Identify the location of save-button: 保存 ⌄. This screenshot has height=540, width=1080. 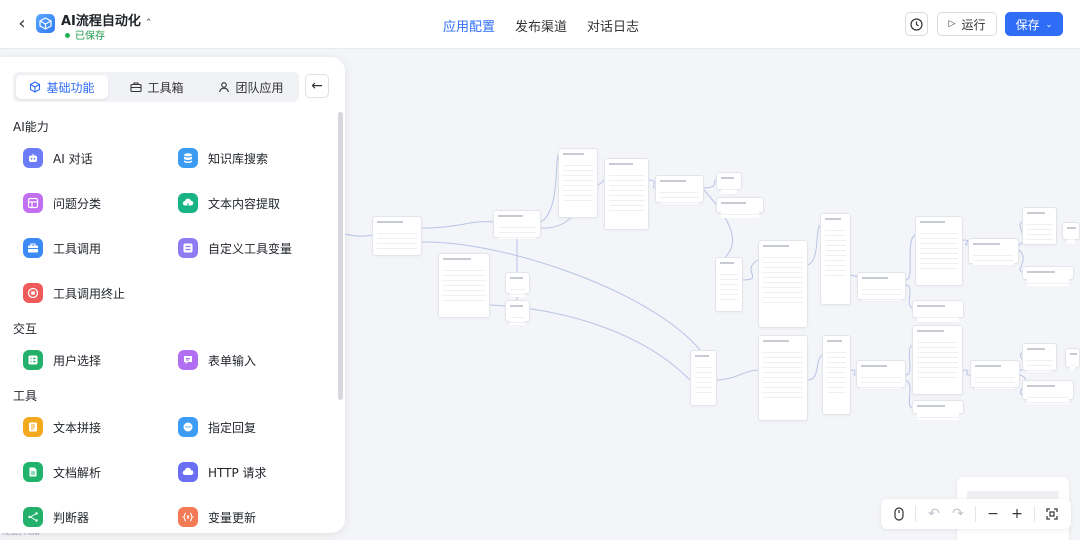
(1034, 24).